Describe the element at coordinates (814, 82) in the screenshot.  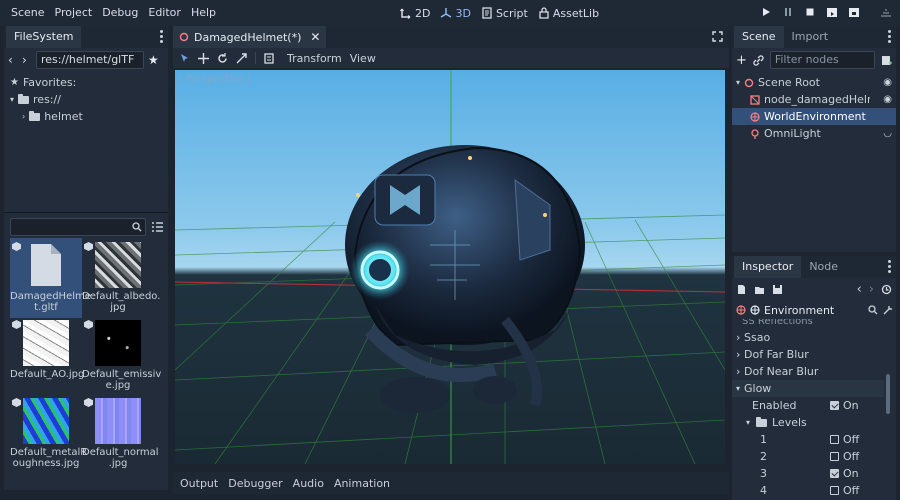
I see `node-scene-root: ▾ Scene Root ◉` at that location.